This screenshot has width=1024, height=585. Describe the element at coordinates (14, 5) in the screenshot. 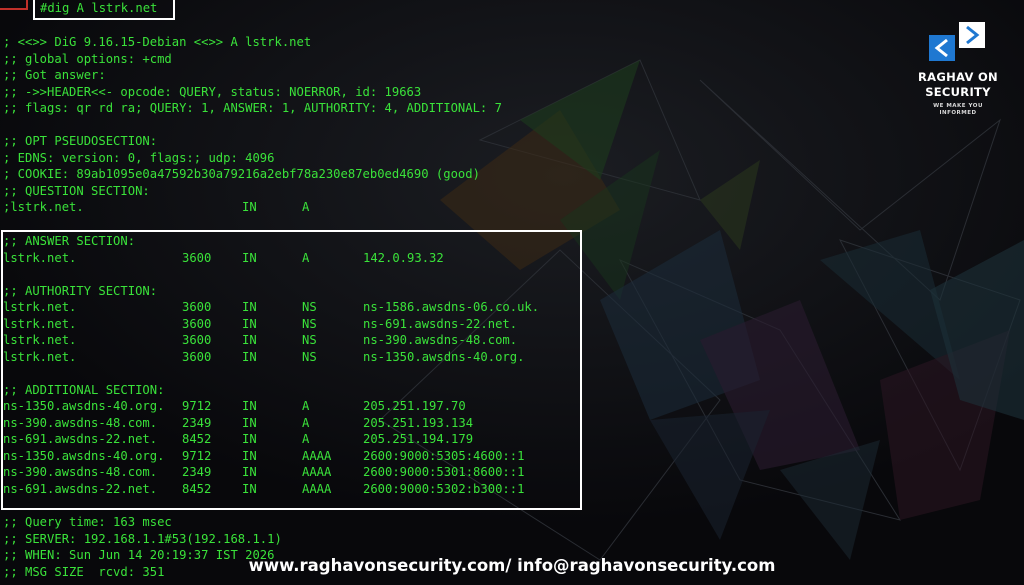

I see `prompt-marker` at that location.